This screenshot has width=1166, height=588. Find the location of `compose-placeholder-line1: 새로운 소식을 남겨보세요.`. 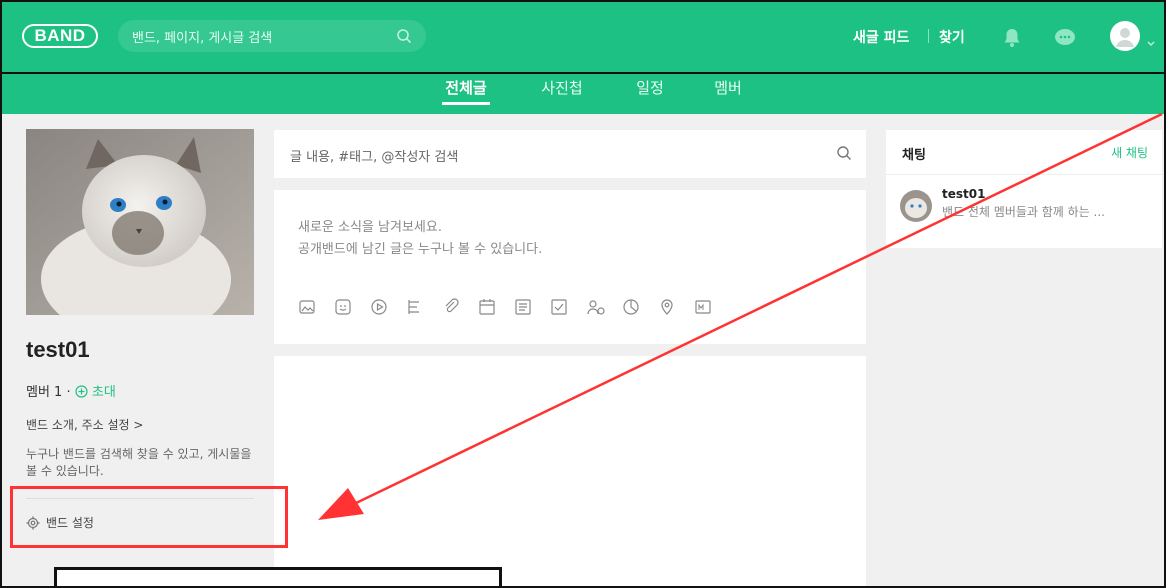

compose-placeholder-line1: 새로운 소식을 남겨보세요. is located at coordinates (370, 227).